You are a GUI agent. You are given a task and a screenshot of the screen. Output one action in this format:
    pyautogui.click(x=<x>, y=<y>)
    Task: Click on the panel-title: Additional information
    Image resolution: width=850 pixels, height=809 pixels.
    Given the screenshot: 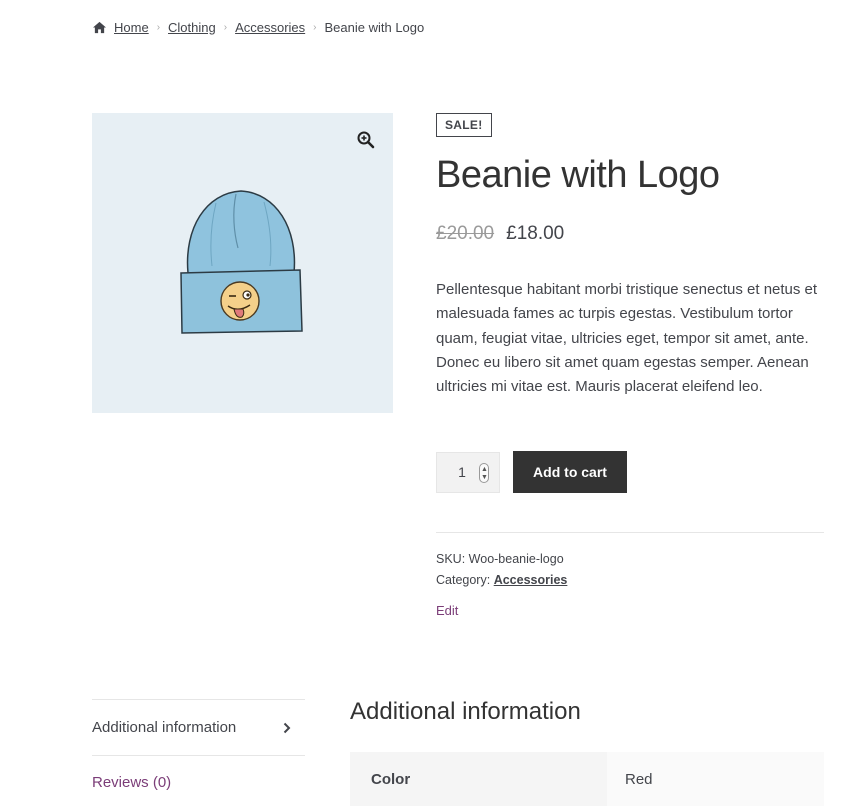 What is the action you would take?
    pyautogui.click(x=465, y=711)
    